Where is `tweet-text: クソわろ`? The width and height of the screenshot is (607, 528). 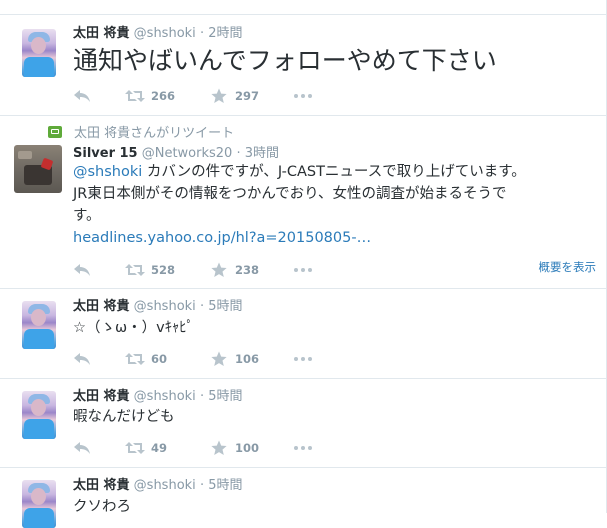
tweet-text: クソわろ is located at coordinates (102, 507).